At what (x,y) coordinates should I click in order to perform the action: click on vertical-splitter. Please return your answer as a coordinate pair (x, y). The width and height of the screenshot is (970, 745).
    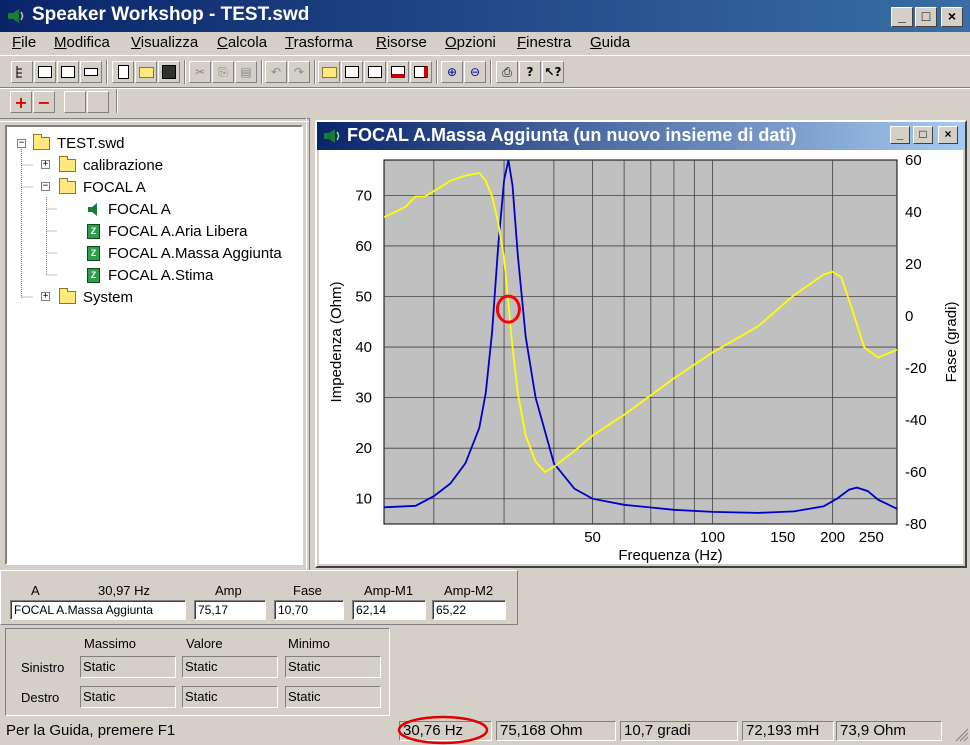
    Looking at the image, I should click on (308, 344).